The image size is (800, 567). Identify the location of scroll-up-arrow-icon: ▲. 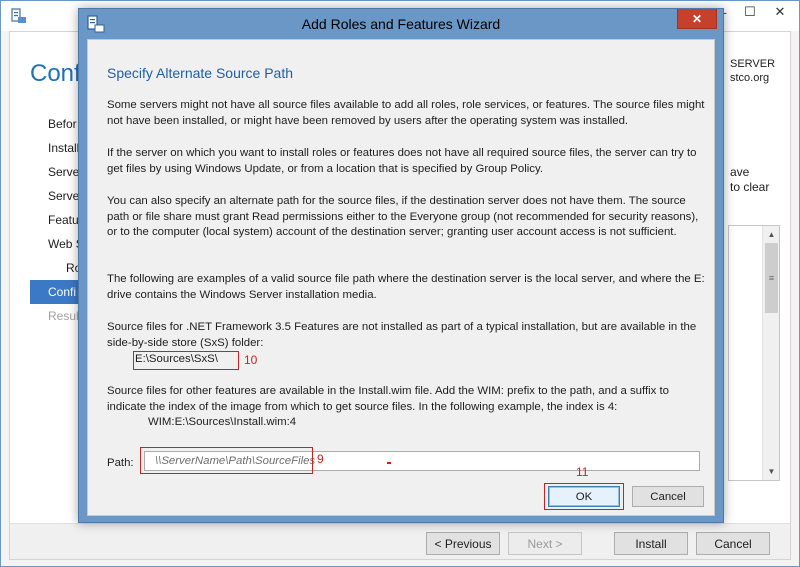
(771, 234).